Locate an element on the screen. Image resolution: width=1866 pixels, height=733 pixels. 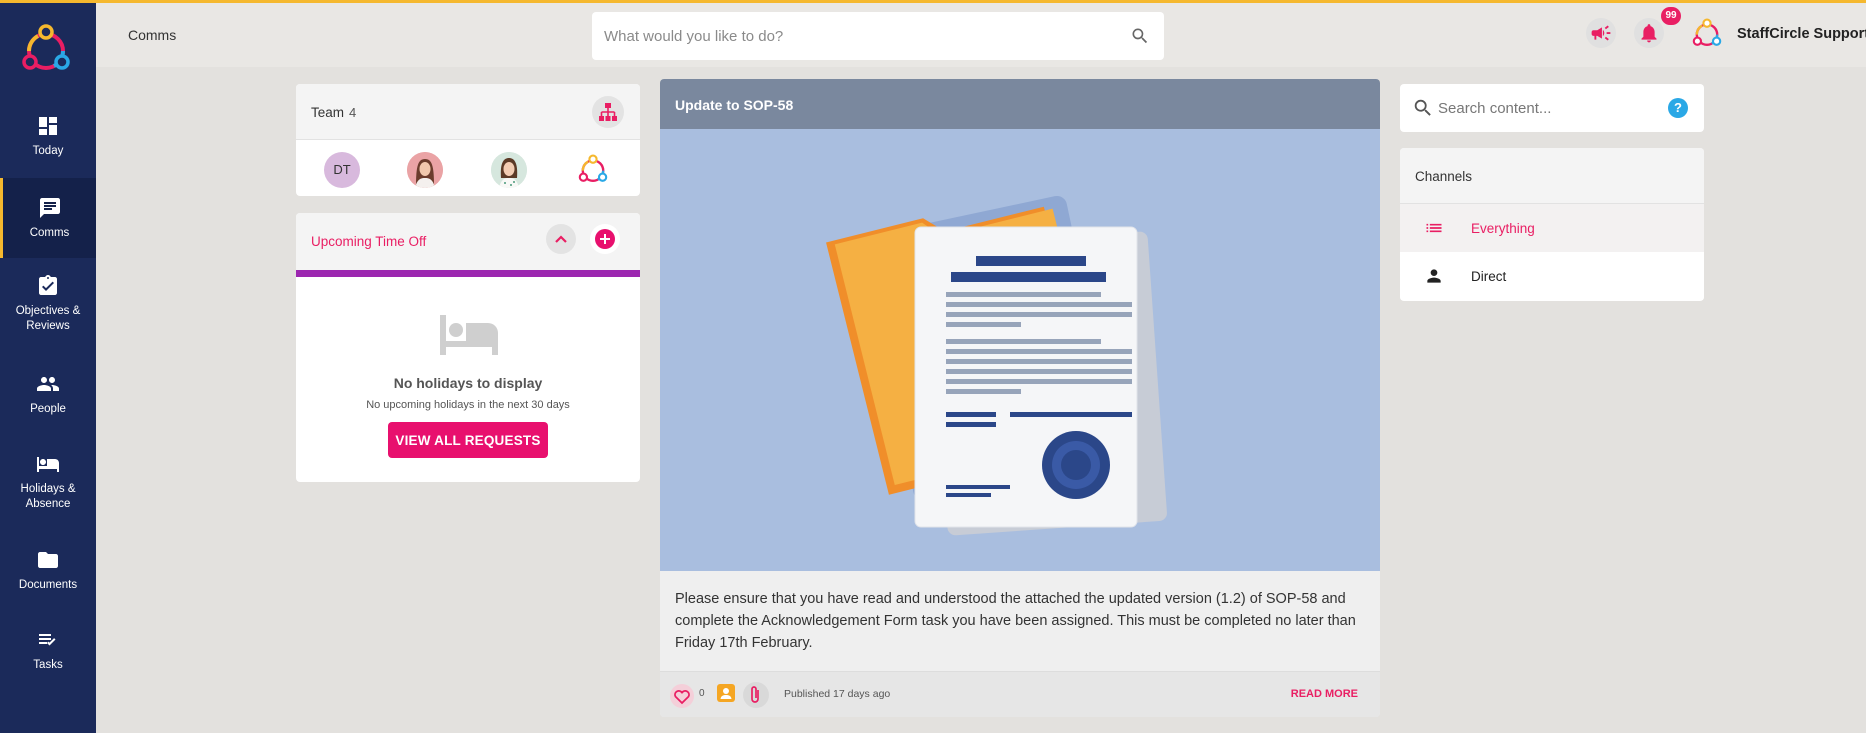
notifications-button is located at coordinates (1649, 33).